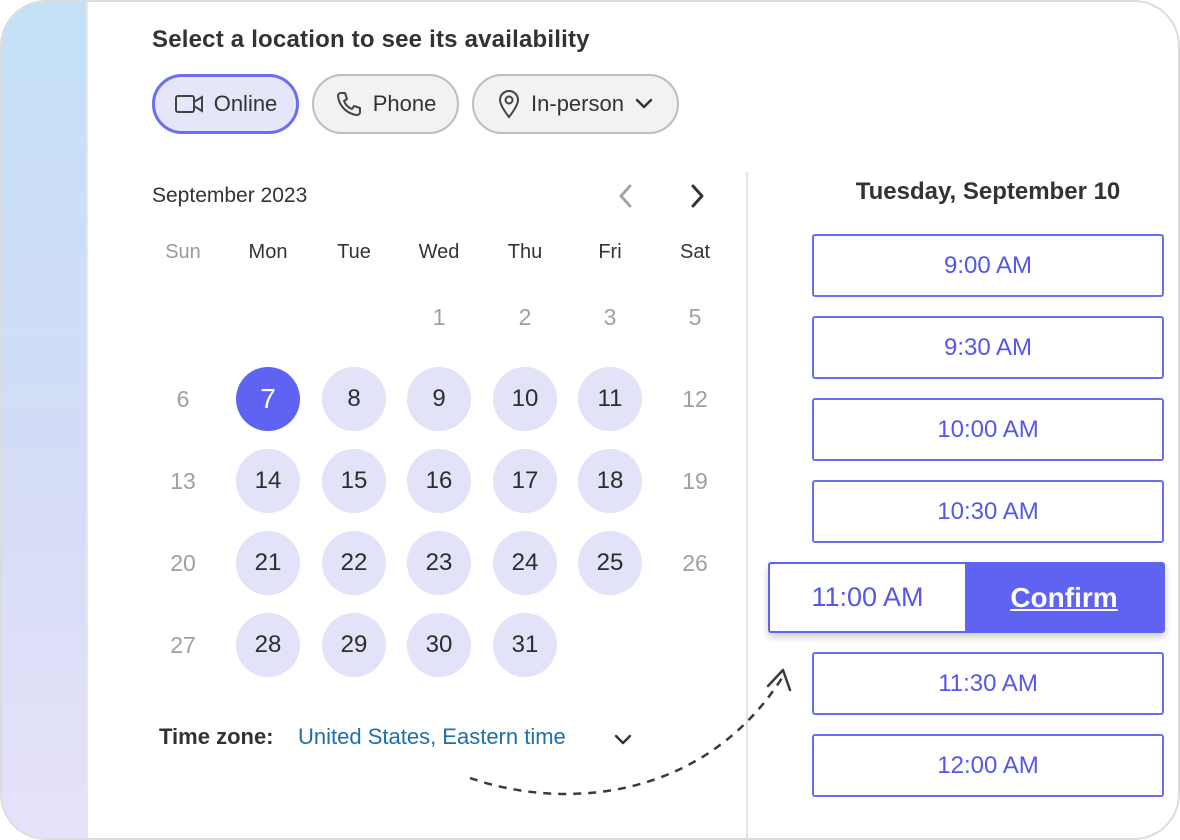 Image resolution: width=1180 pixels, height=840 pixels. Describe the element at coordinates (695, 316) in the screenshot. I see `calendar-day-unavailable: 5` at that location.